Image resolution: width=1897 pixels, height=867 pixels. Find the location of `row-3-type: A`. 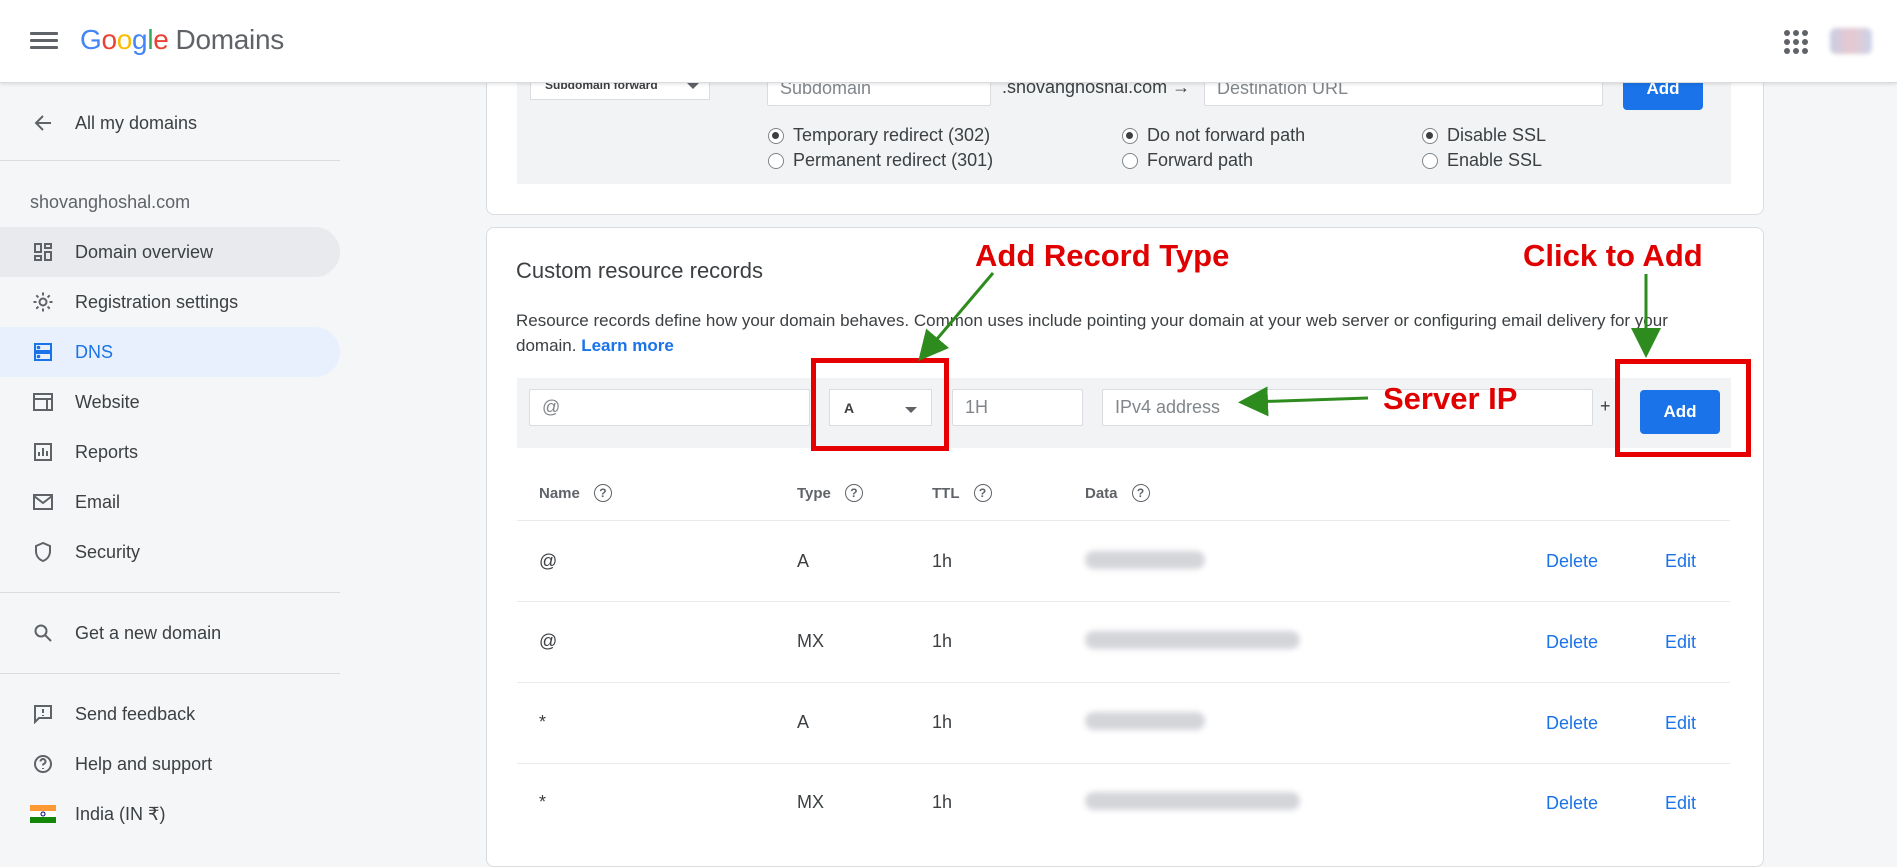

row-3-type: A is located at coordinates (803, 722).